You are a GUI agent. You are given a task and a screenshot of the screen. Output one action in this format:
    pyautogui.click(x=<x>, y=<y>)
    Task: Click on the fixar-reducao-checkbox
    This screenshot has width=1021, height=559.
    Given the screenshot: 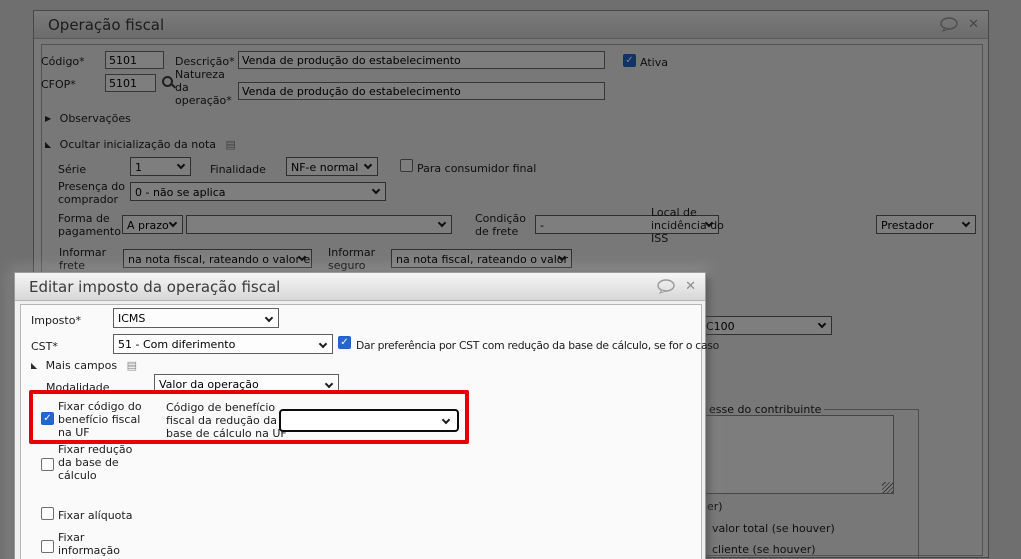 What is the action you would take?
    pyautogui.click(x=47, y=464)
    